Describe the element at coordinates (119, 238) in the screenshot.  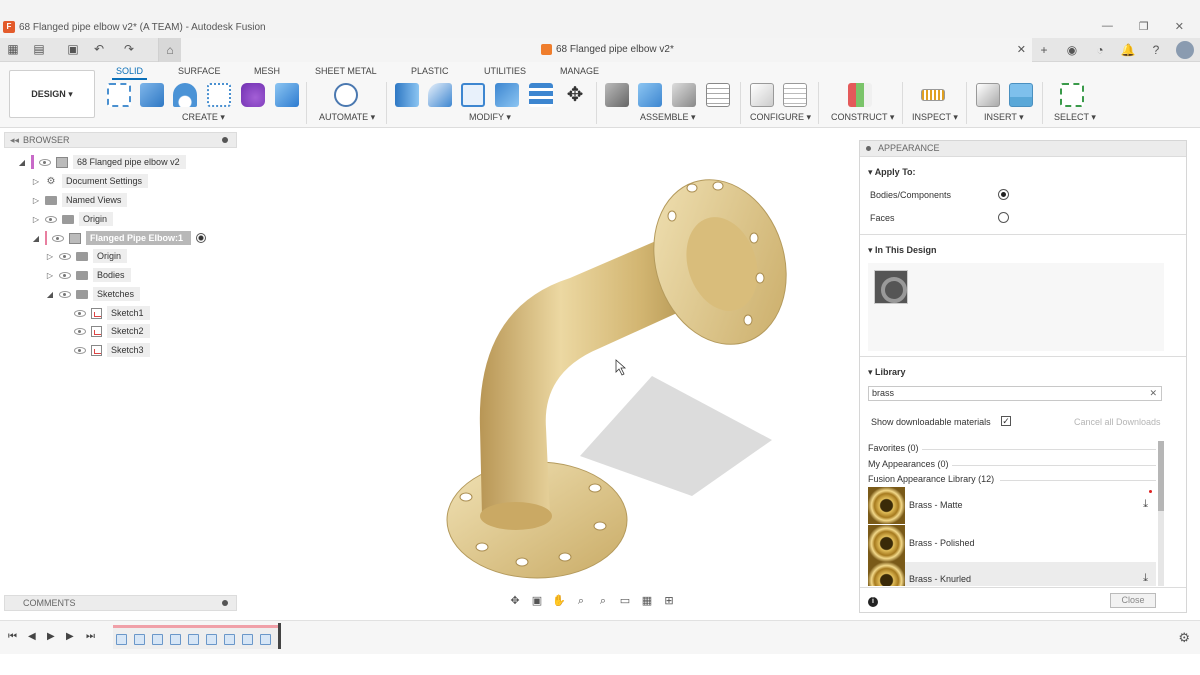
I see `tree-item-component: ◢ Flanged Pipe Elbow:1` at that location.